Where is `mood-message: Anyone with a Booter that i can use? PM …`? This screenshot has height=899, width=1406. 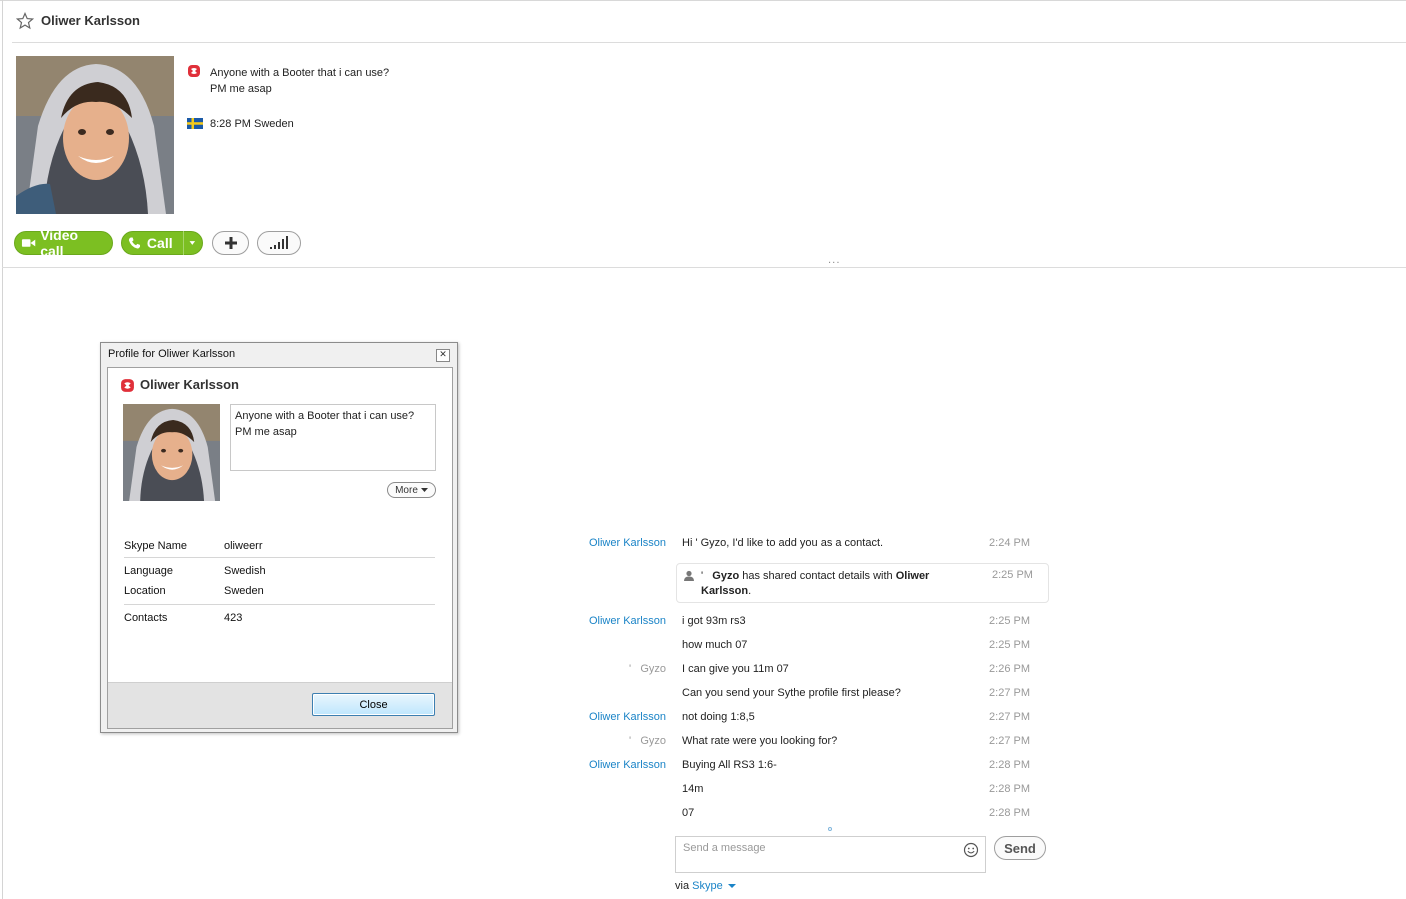 mood-message: Anyone with a Booter that i can use? PM … is located at coordinates (299, 81).